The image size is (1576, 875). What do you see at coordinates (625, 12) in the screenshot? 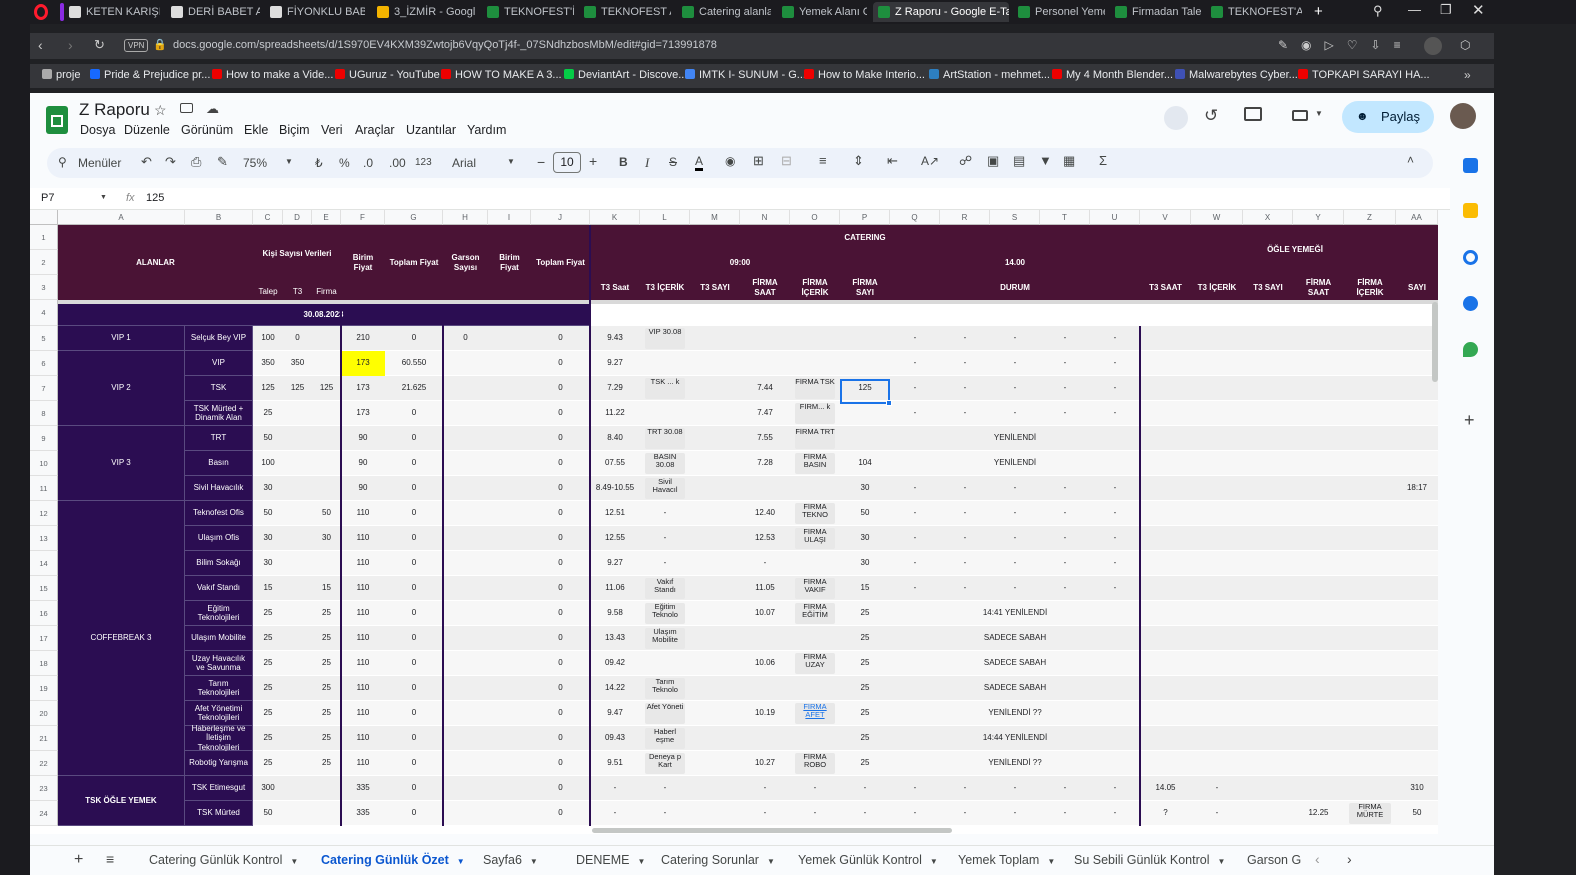
I see `browser-tab: TEKNOFEST ANI` at bounding box center [625, 12].